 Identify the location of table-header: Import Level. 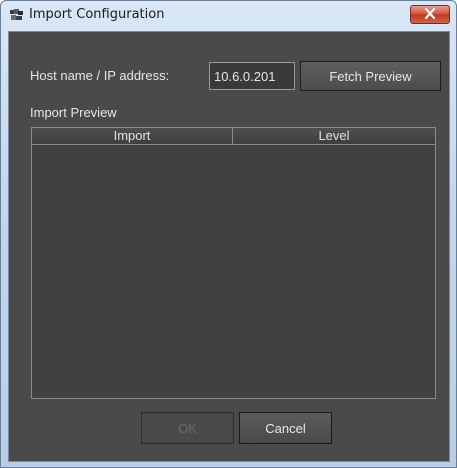
(233, 136).